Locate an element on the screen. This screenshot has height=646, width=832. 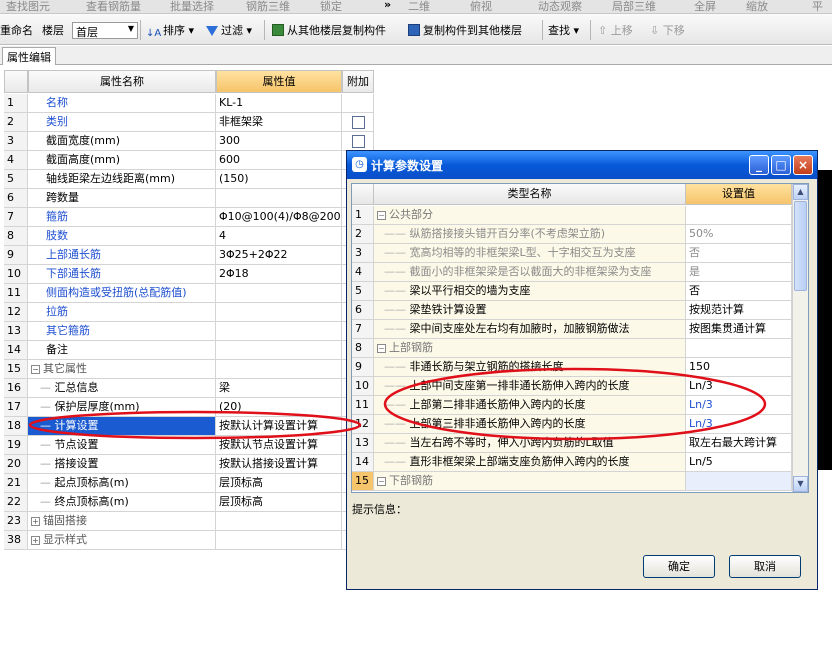
annotation-layer is located at coordinates (397, 404).